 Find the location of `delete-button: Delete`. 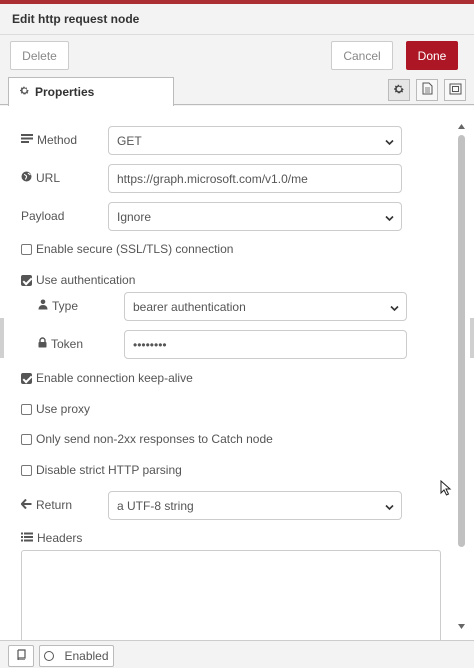

delete-button: Delete is located at coordinates (39, 55).